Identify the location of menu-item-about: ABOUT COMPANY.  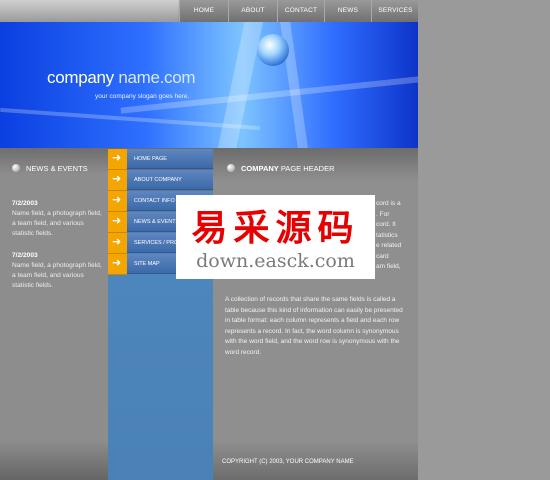
(160, 180).